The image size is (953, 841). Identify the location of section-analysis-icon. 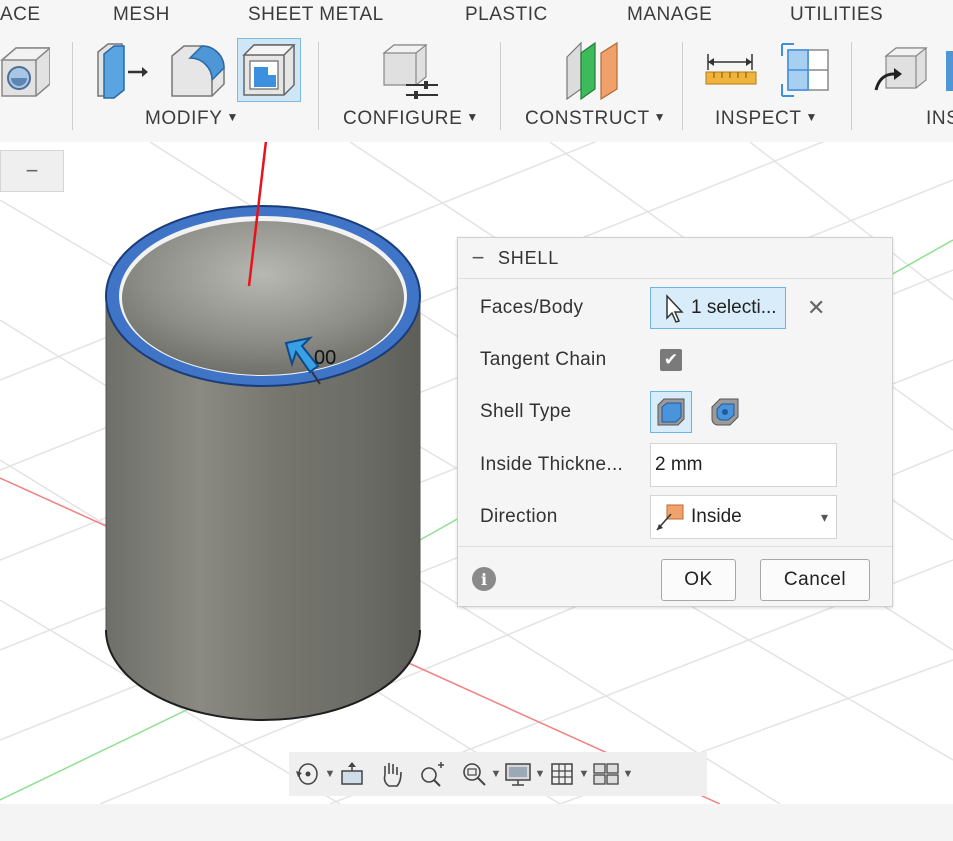
(805, 70).